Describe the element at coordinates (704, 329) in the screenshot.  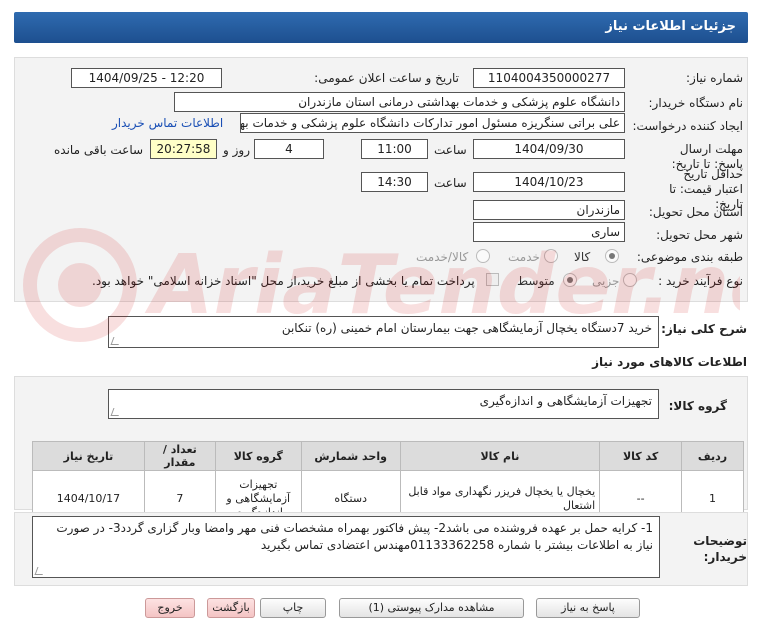
I see `description-label: شرح کلی نیاز:` at that location.